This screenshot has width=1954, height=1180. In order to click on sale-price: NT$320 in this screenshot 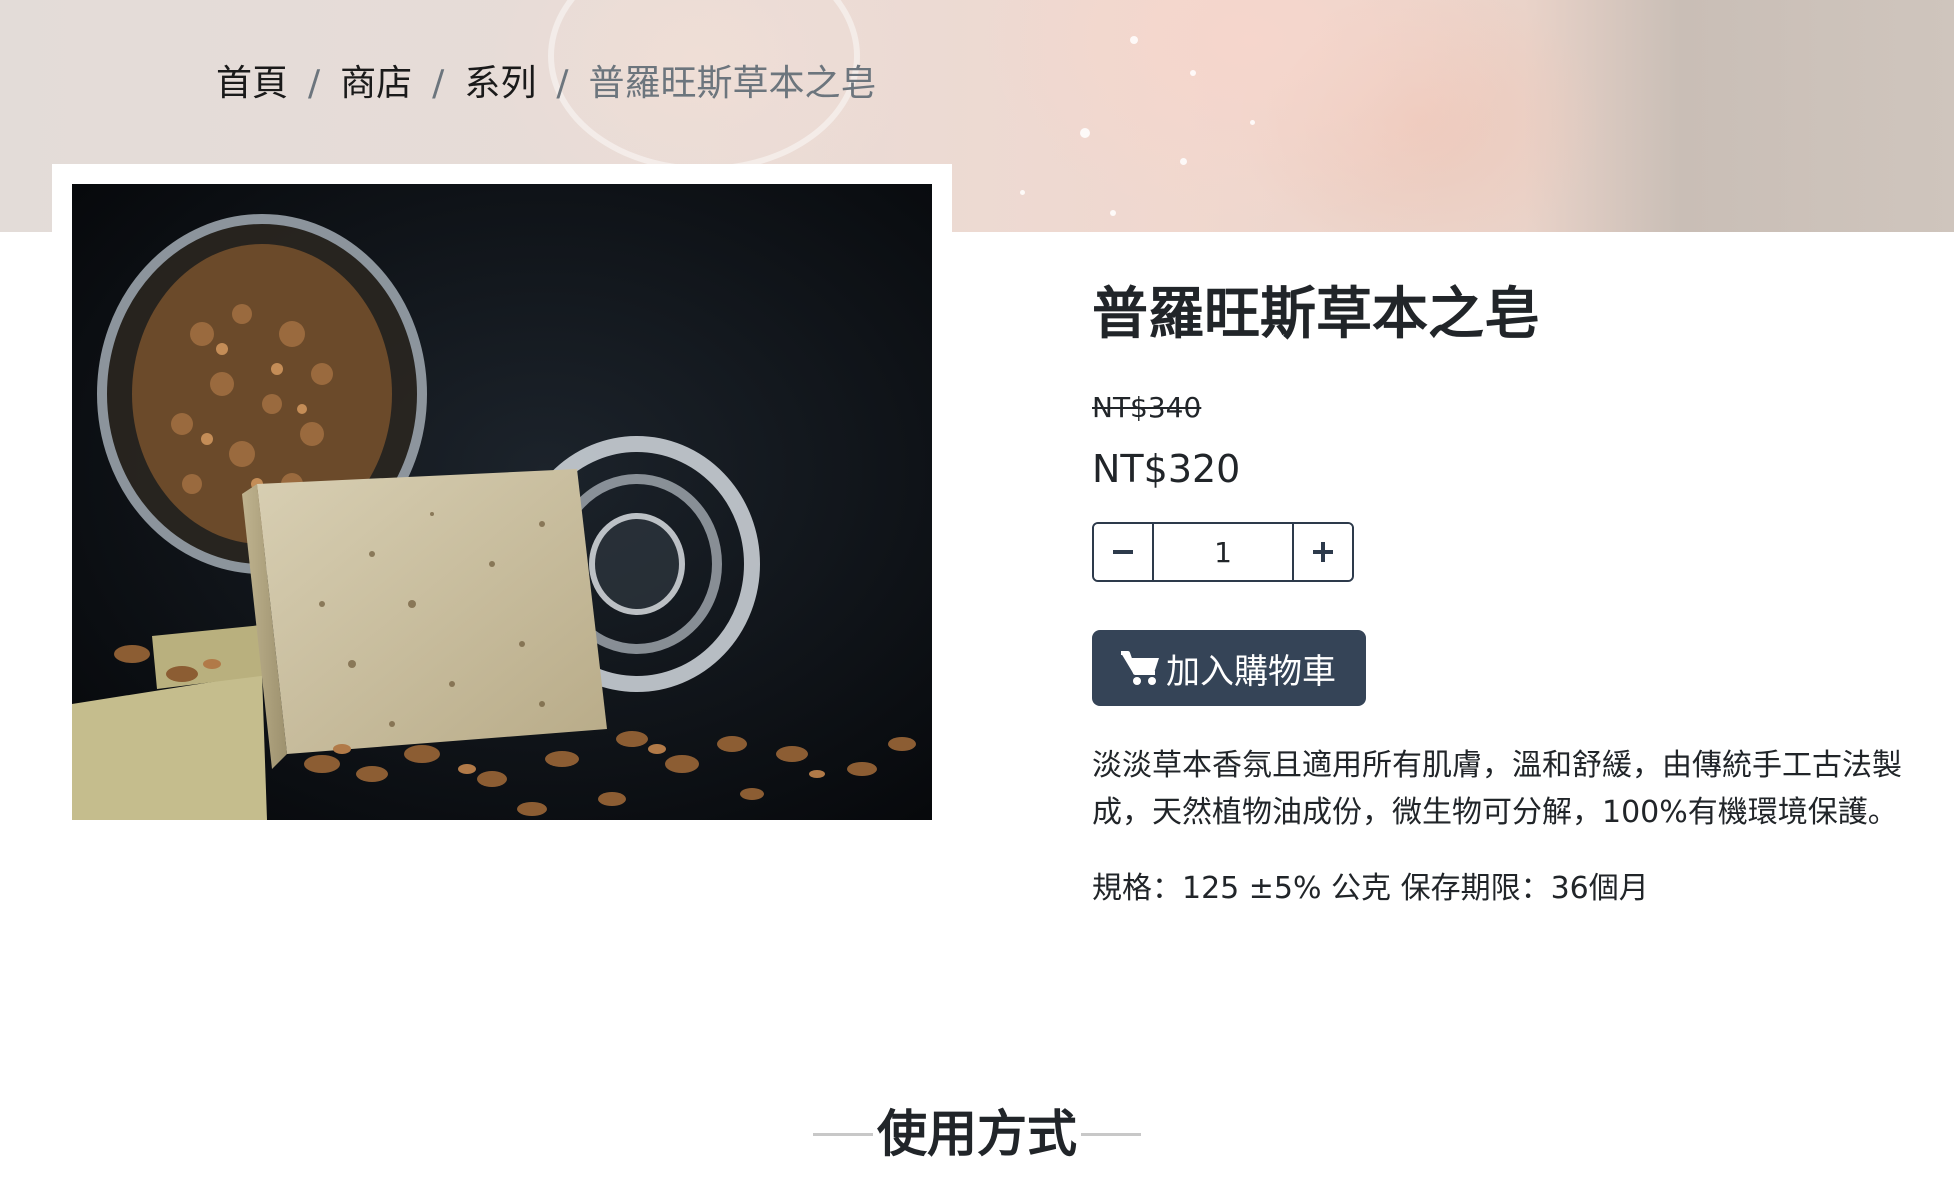, I will do `click(1166, 469)`.